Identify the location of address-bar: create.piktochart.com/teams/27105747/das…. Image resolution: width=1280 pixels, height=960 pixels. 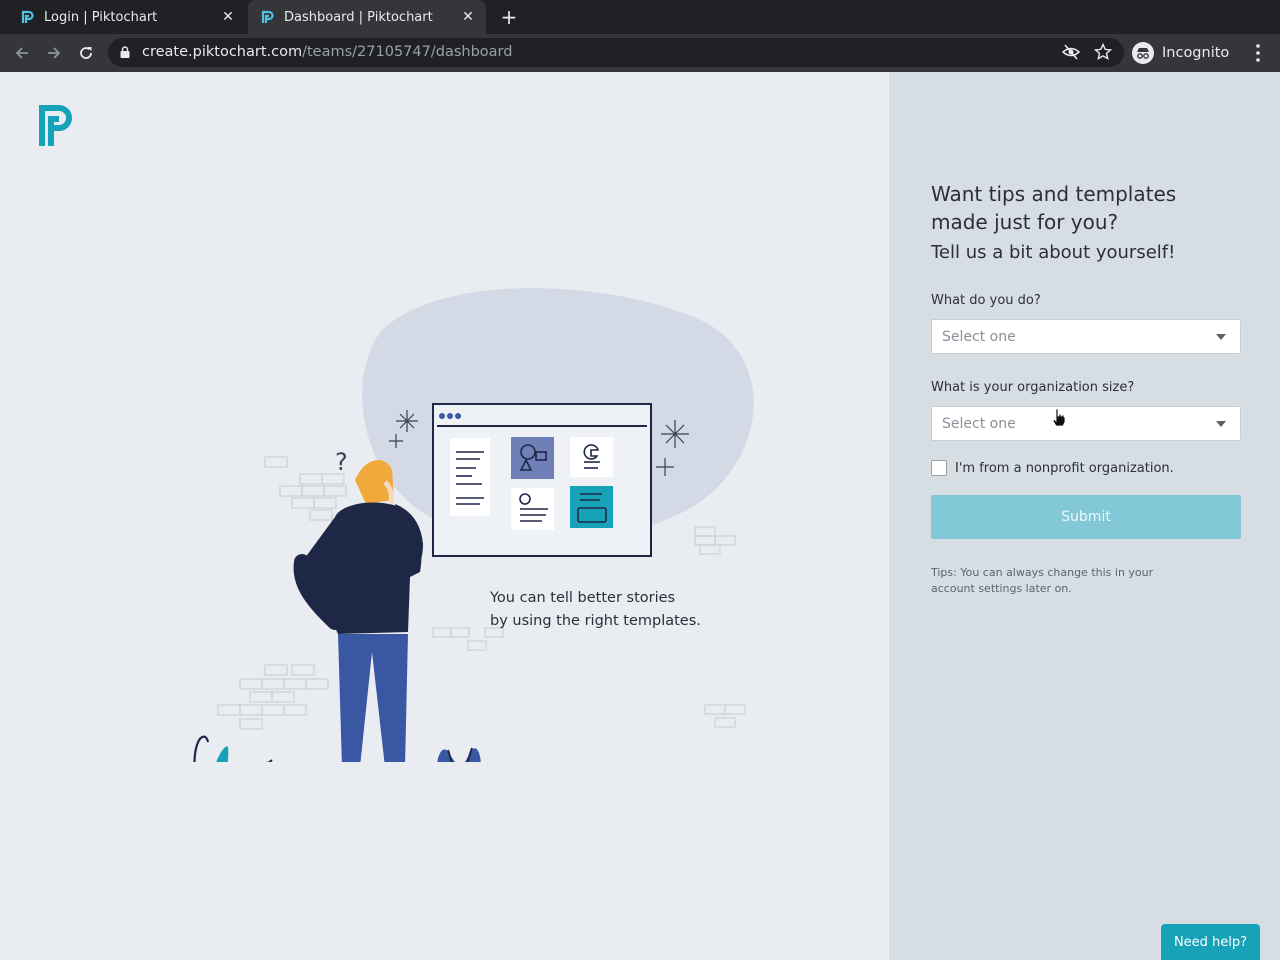
(616, 52).